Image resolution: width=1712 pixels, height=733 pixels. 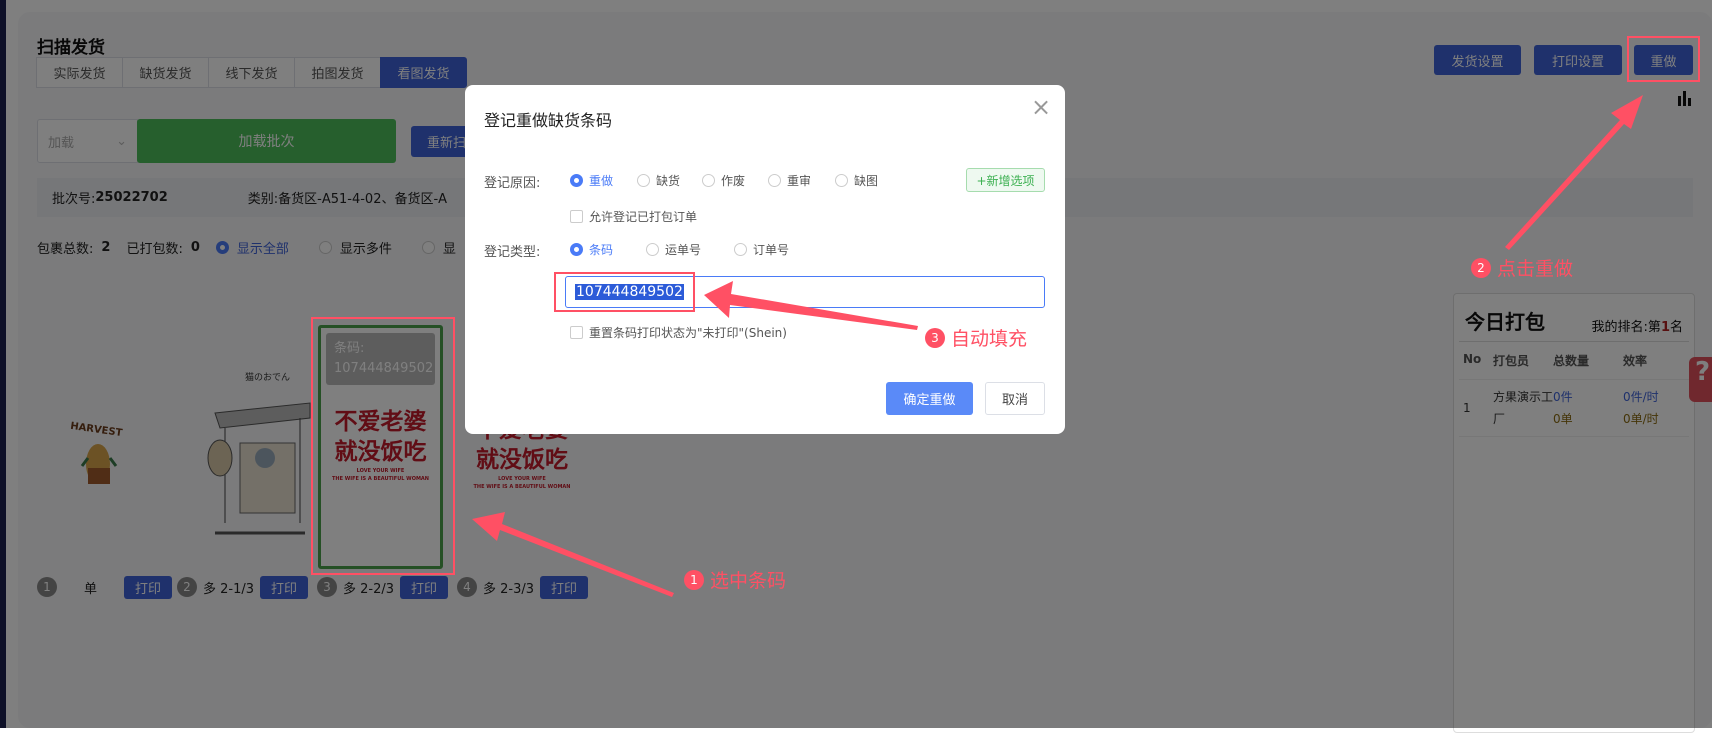 What do you see at coordinates (748, 581) in the screenshot?
I see `annotation-text: 选中条码` at bounding box center [748, 581].